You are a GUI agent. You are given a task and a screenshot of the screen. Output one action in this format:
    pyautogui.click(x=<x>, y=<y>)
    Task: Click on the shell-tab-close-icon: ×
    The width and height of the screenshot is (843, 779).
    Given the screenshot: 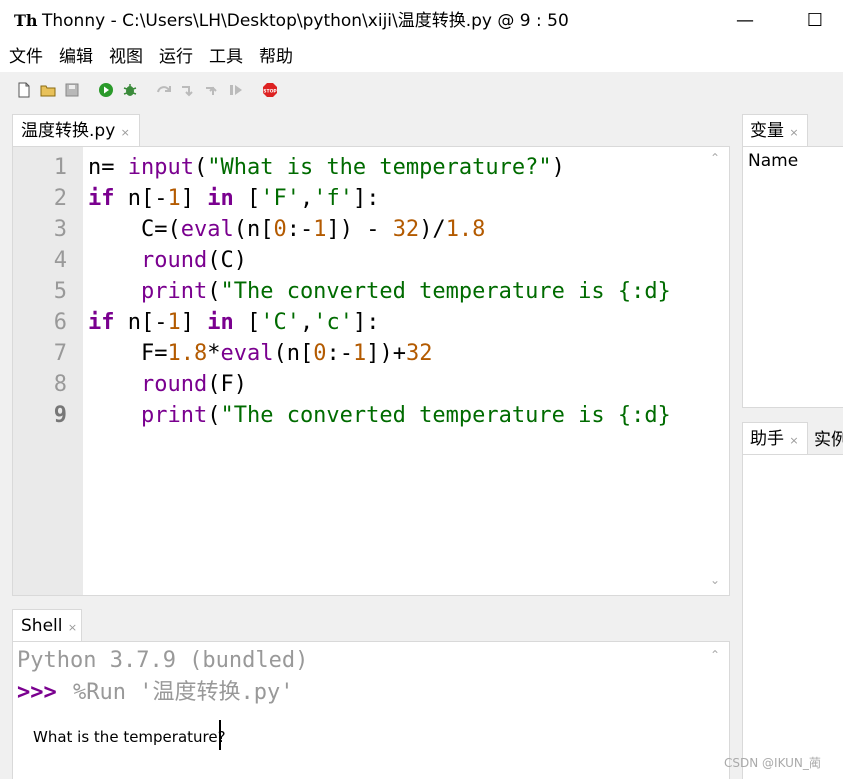 What is the action you would take?
    pyautogui.click(x=72, y=627)
    